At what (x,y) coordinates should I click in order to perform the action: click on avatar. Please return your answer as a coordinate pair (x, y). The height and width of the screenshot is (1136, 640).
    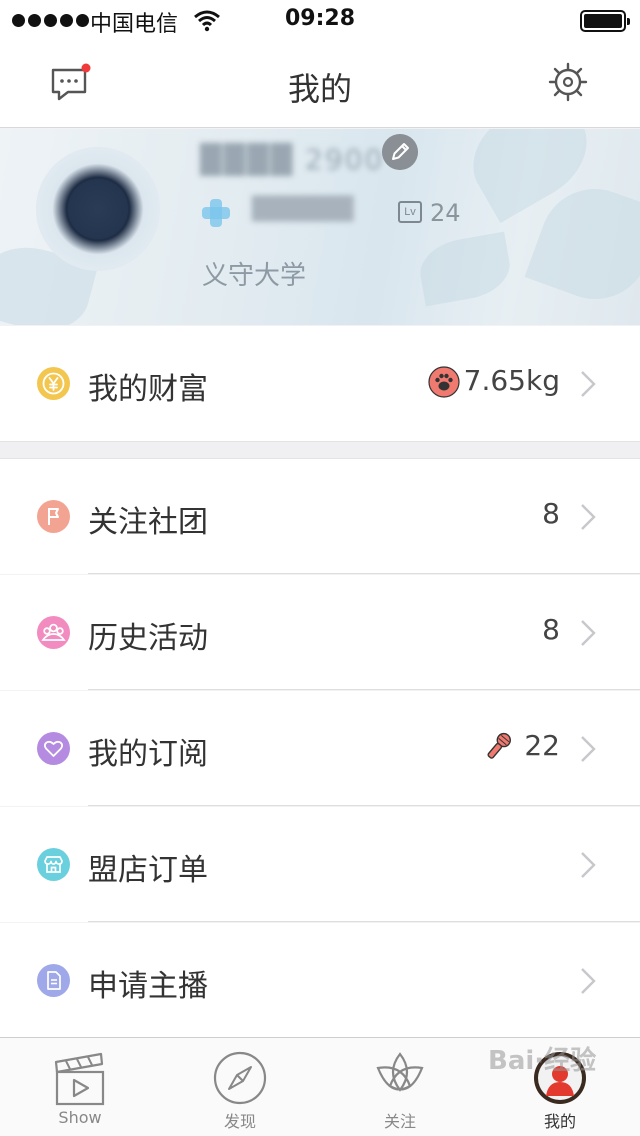
    Looking at the image, I should click on (98, 209).